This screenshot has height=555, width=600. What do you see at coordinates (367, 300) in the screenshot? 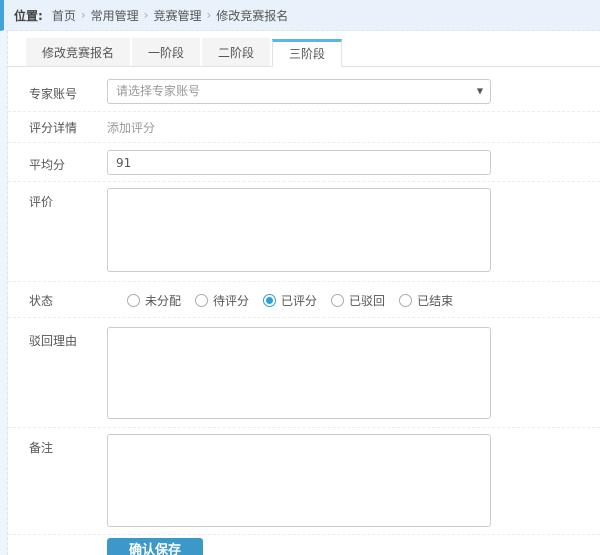
I see `status-option-label: 已驳回` at bounding box center [367, 300].